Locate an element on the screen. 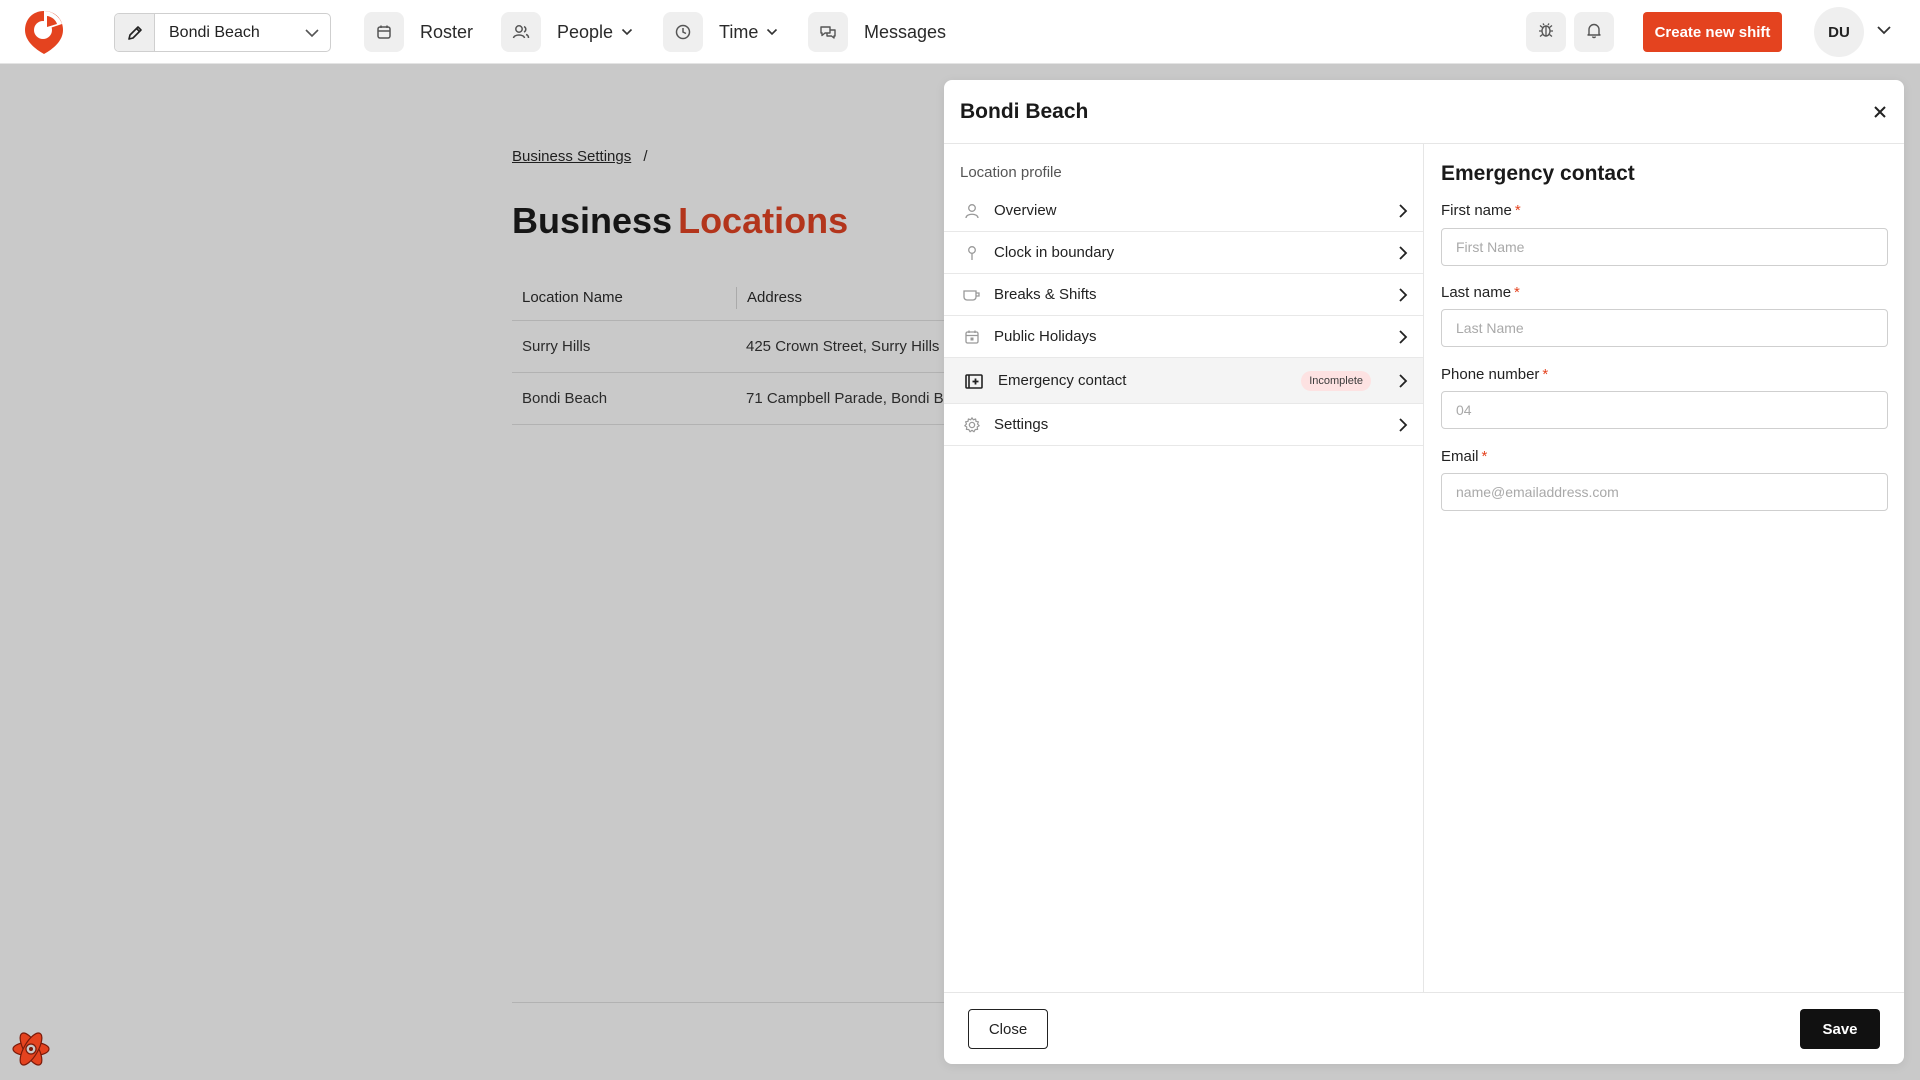 This screenshot has width=1920, height=1080. divider is located at coordinates (737, 1002).